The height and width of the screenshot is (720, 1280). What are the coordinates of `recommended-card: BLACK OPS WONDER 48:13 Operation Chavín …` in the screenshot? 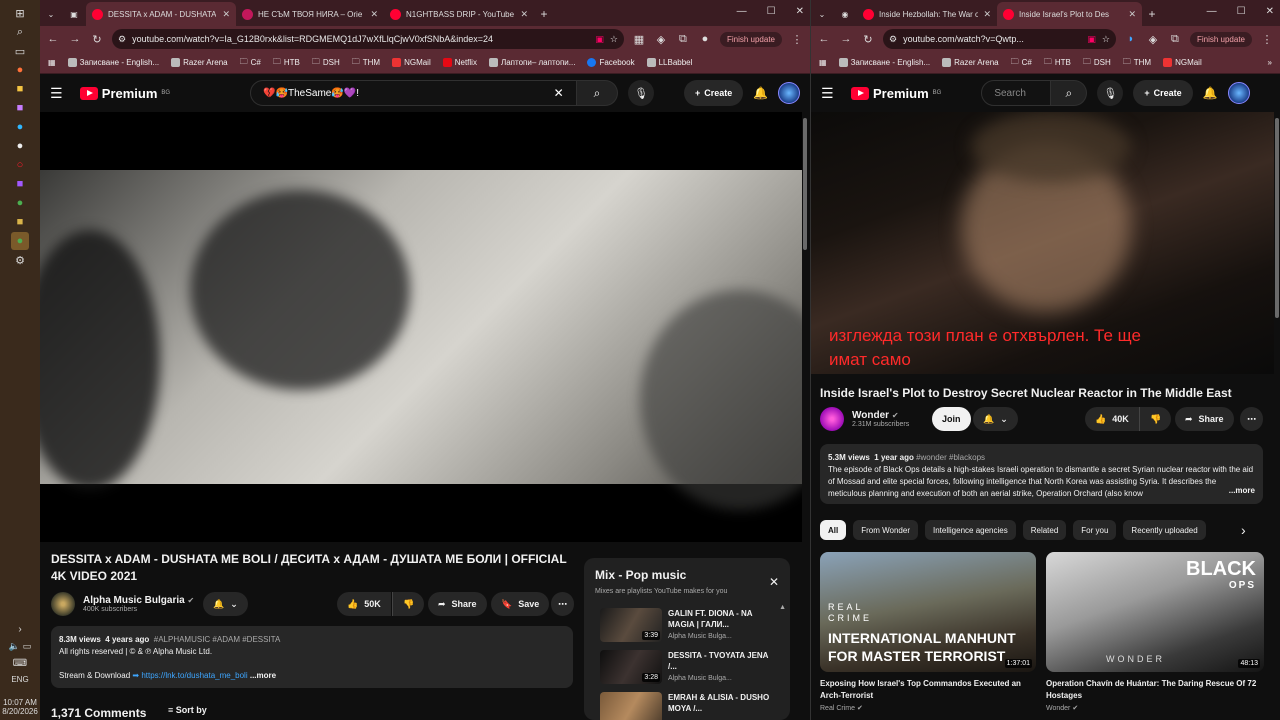 It's located at (1155, 632).